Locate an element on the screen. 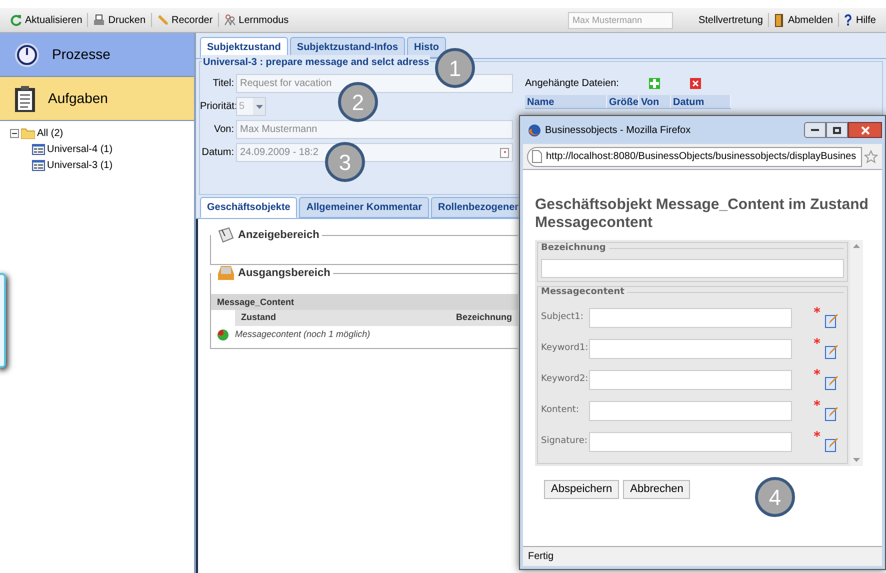  nav-button: Prozesse is located at coordinates (97, 55).